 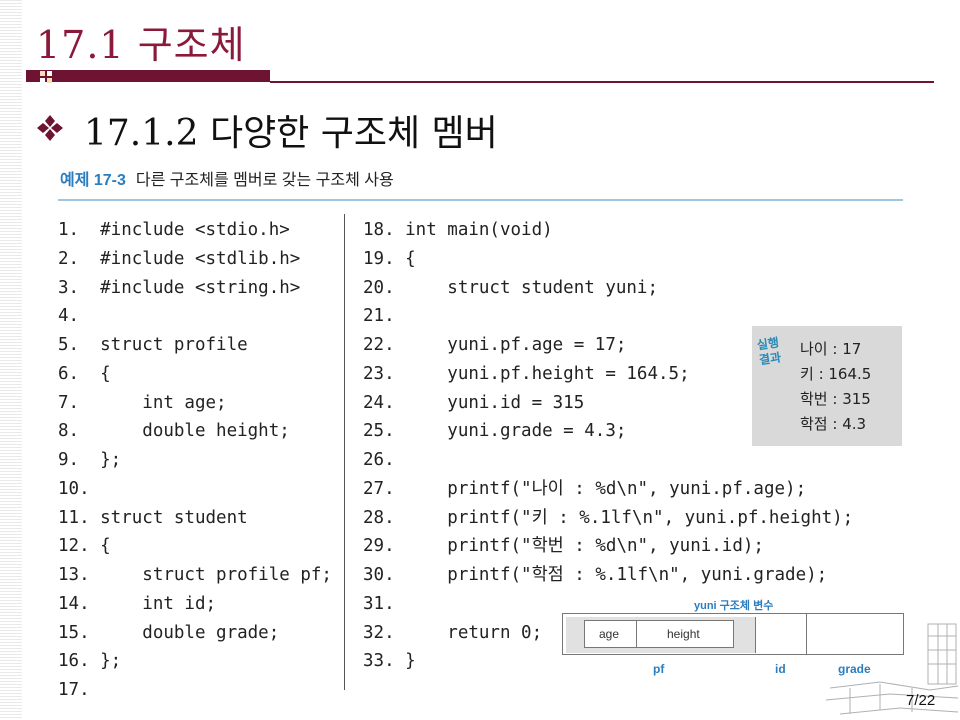 What do you see at coordinates (769, 351) in the screenshot?
I see `result-tag: 실행 결과` at bounding box center [769, 351].